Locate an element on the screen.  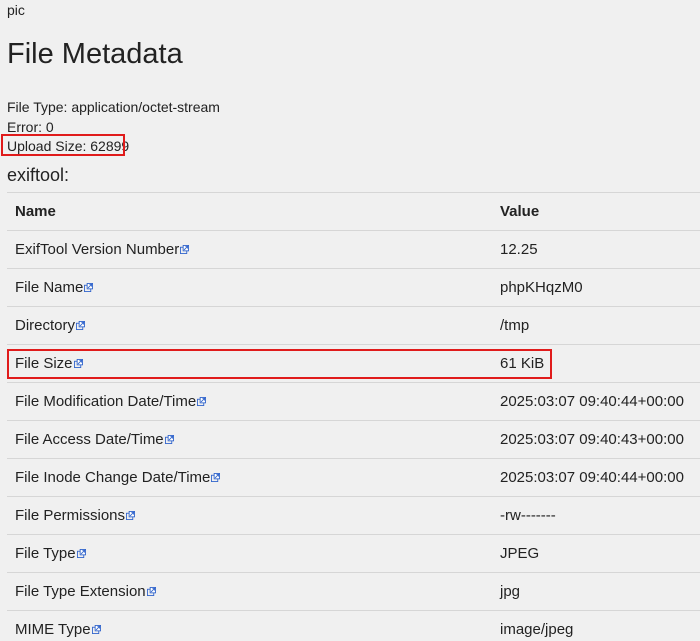
row-value-cell: 12.25 is located at coordinates (519, 249).